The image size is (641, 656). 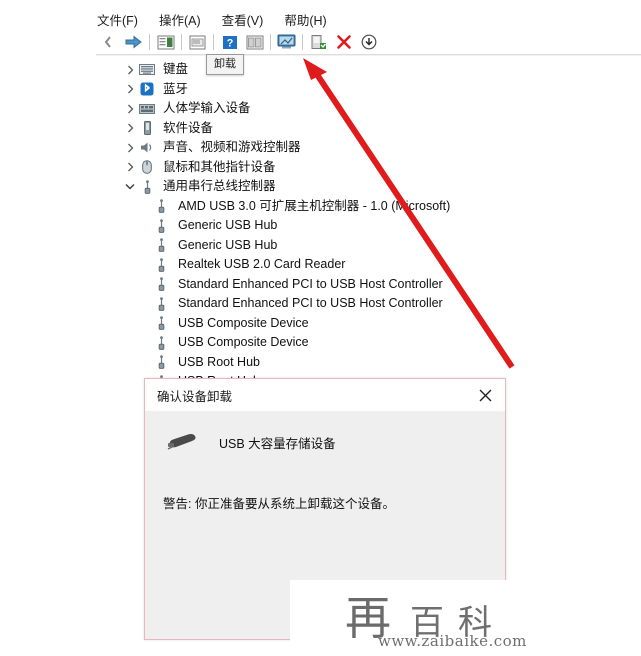 What do you see at coordinates (247, 19) in the screenshot?
I see `menu-view: 查看(V)` at bounding box center [247, 19].